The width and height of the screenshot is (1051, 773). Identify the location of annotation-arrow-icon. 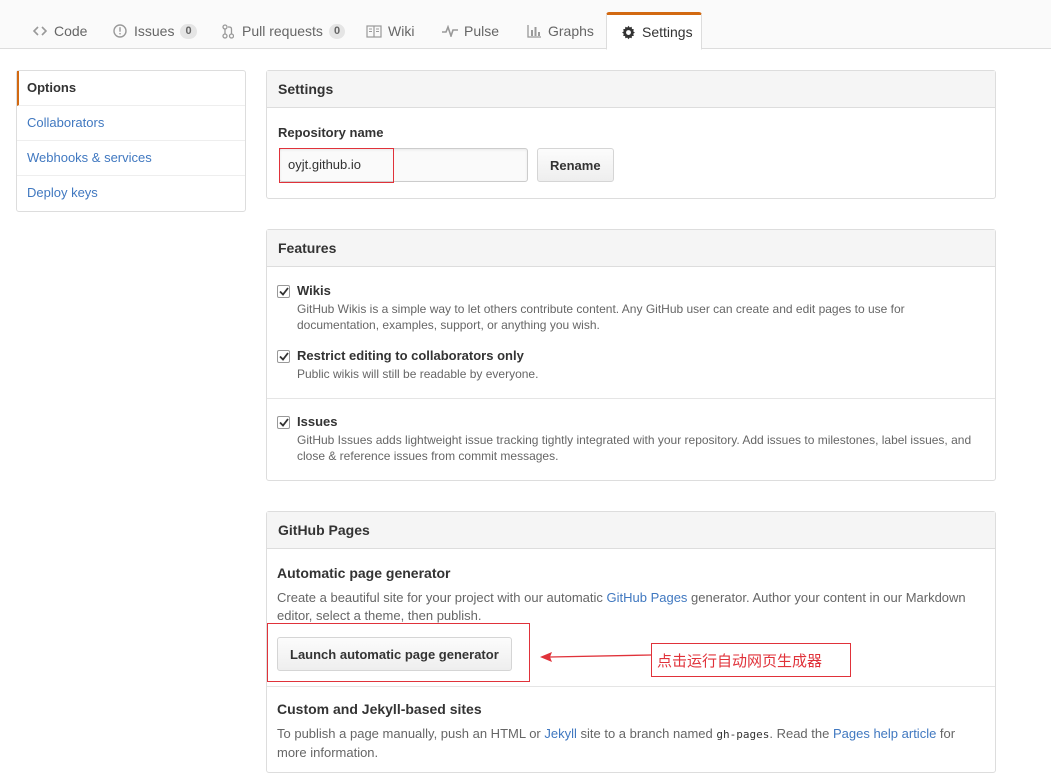
(596, 657).